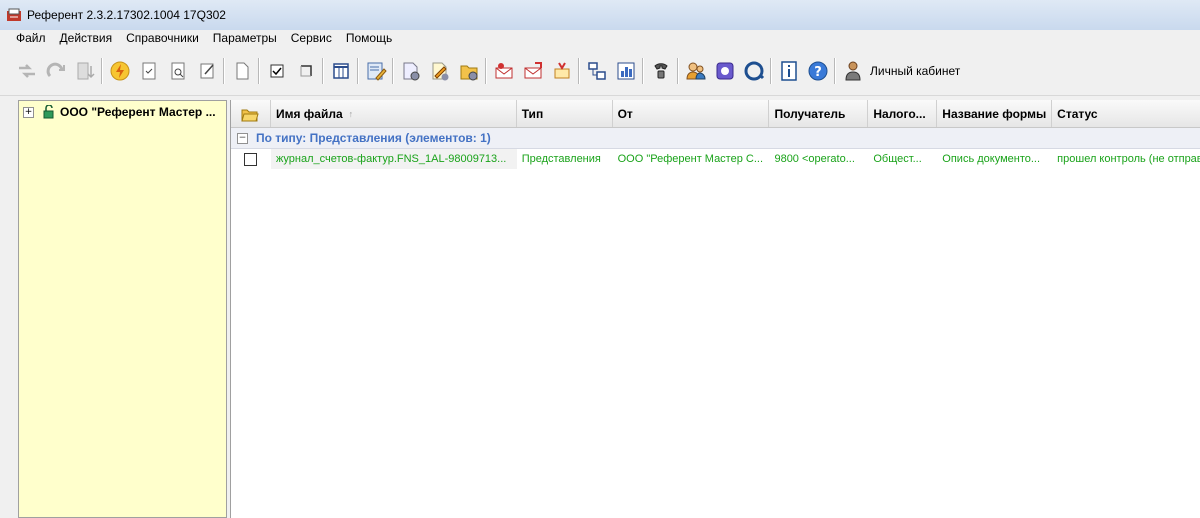 The height and width of the screenshot is (518, 1200). Describe the element at coordinates (177, 71) in the screenshot. I see `doc-preview-button` at that location.